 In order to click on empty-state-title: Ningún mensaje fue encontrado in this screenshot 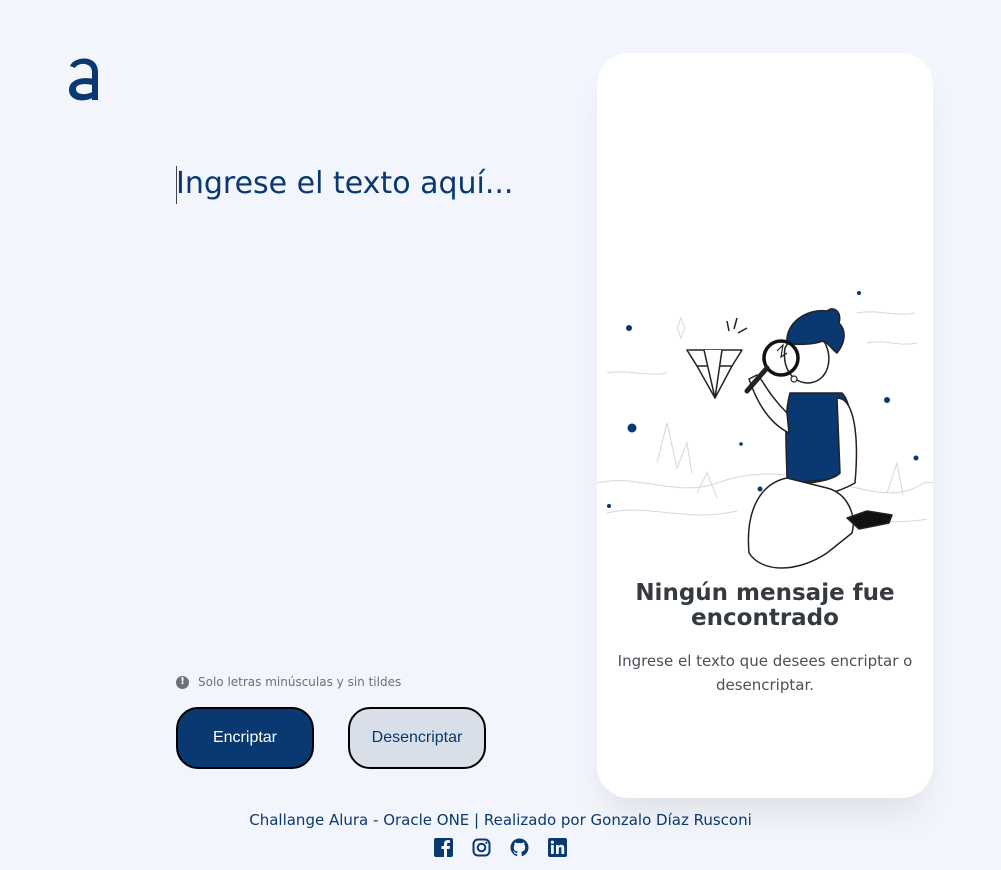, I will do `click(765, 605)`.